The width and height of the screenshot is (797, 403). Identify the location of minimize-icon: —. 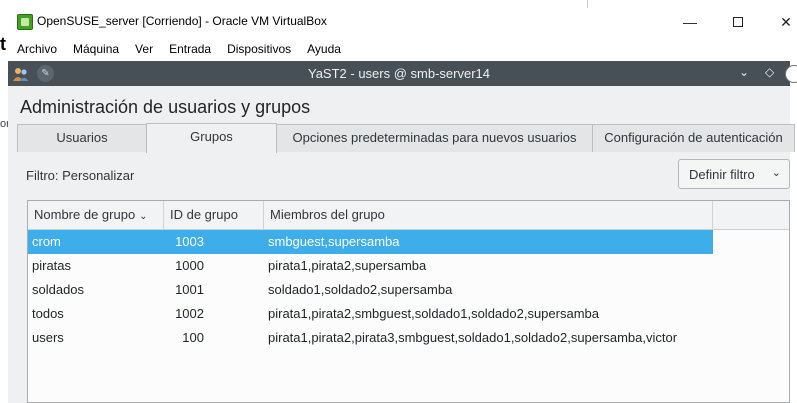
(690, 22).